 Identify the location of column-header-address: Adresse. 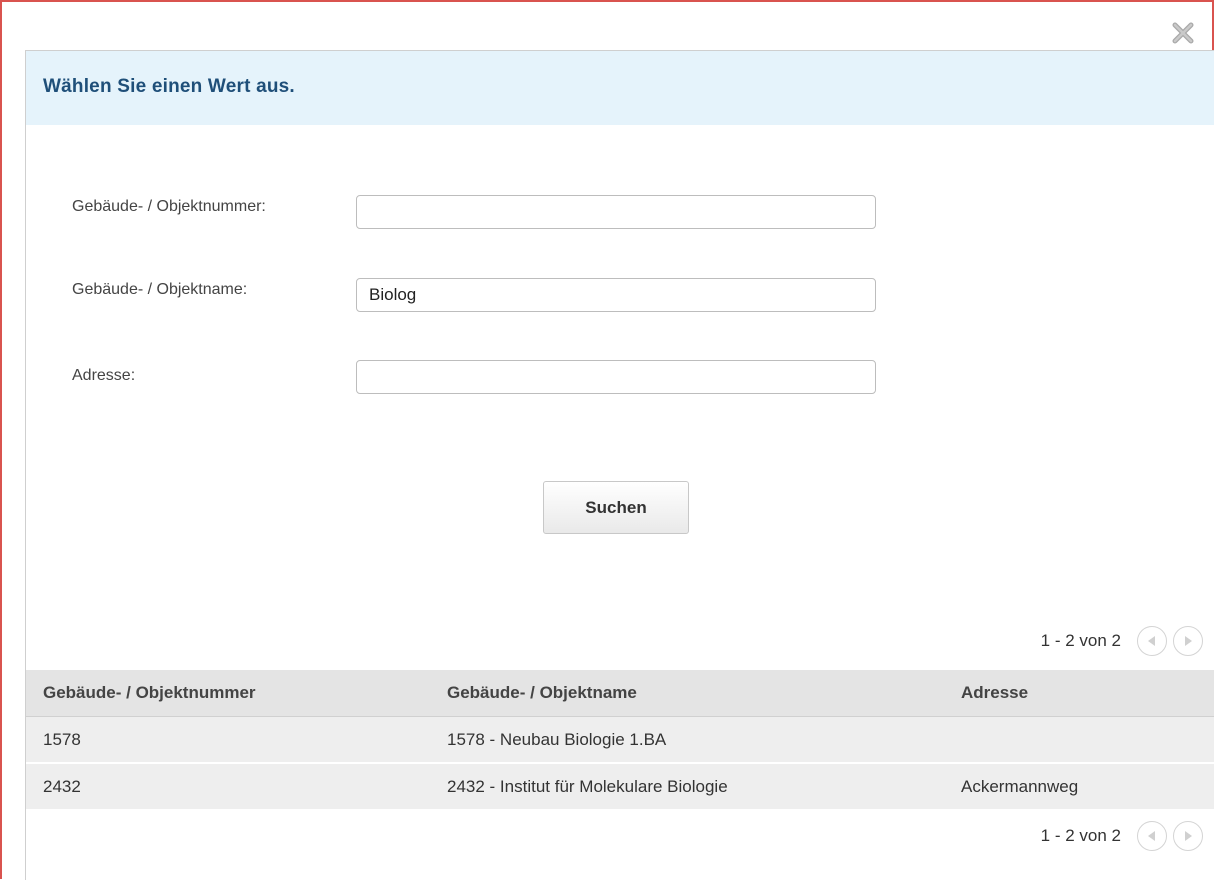
(1079, 693).